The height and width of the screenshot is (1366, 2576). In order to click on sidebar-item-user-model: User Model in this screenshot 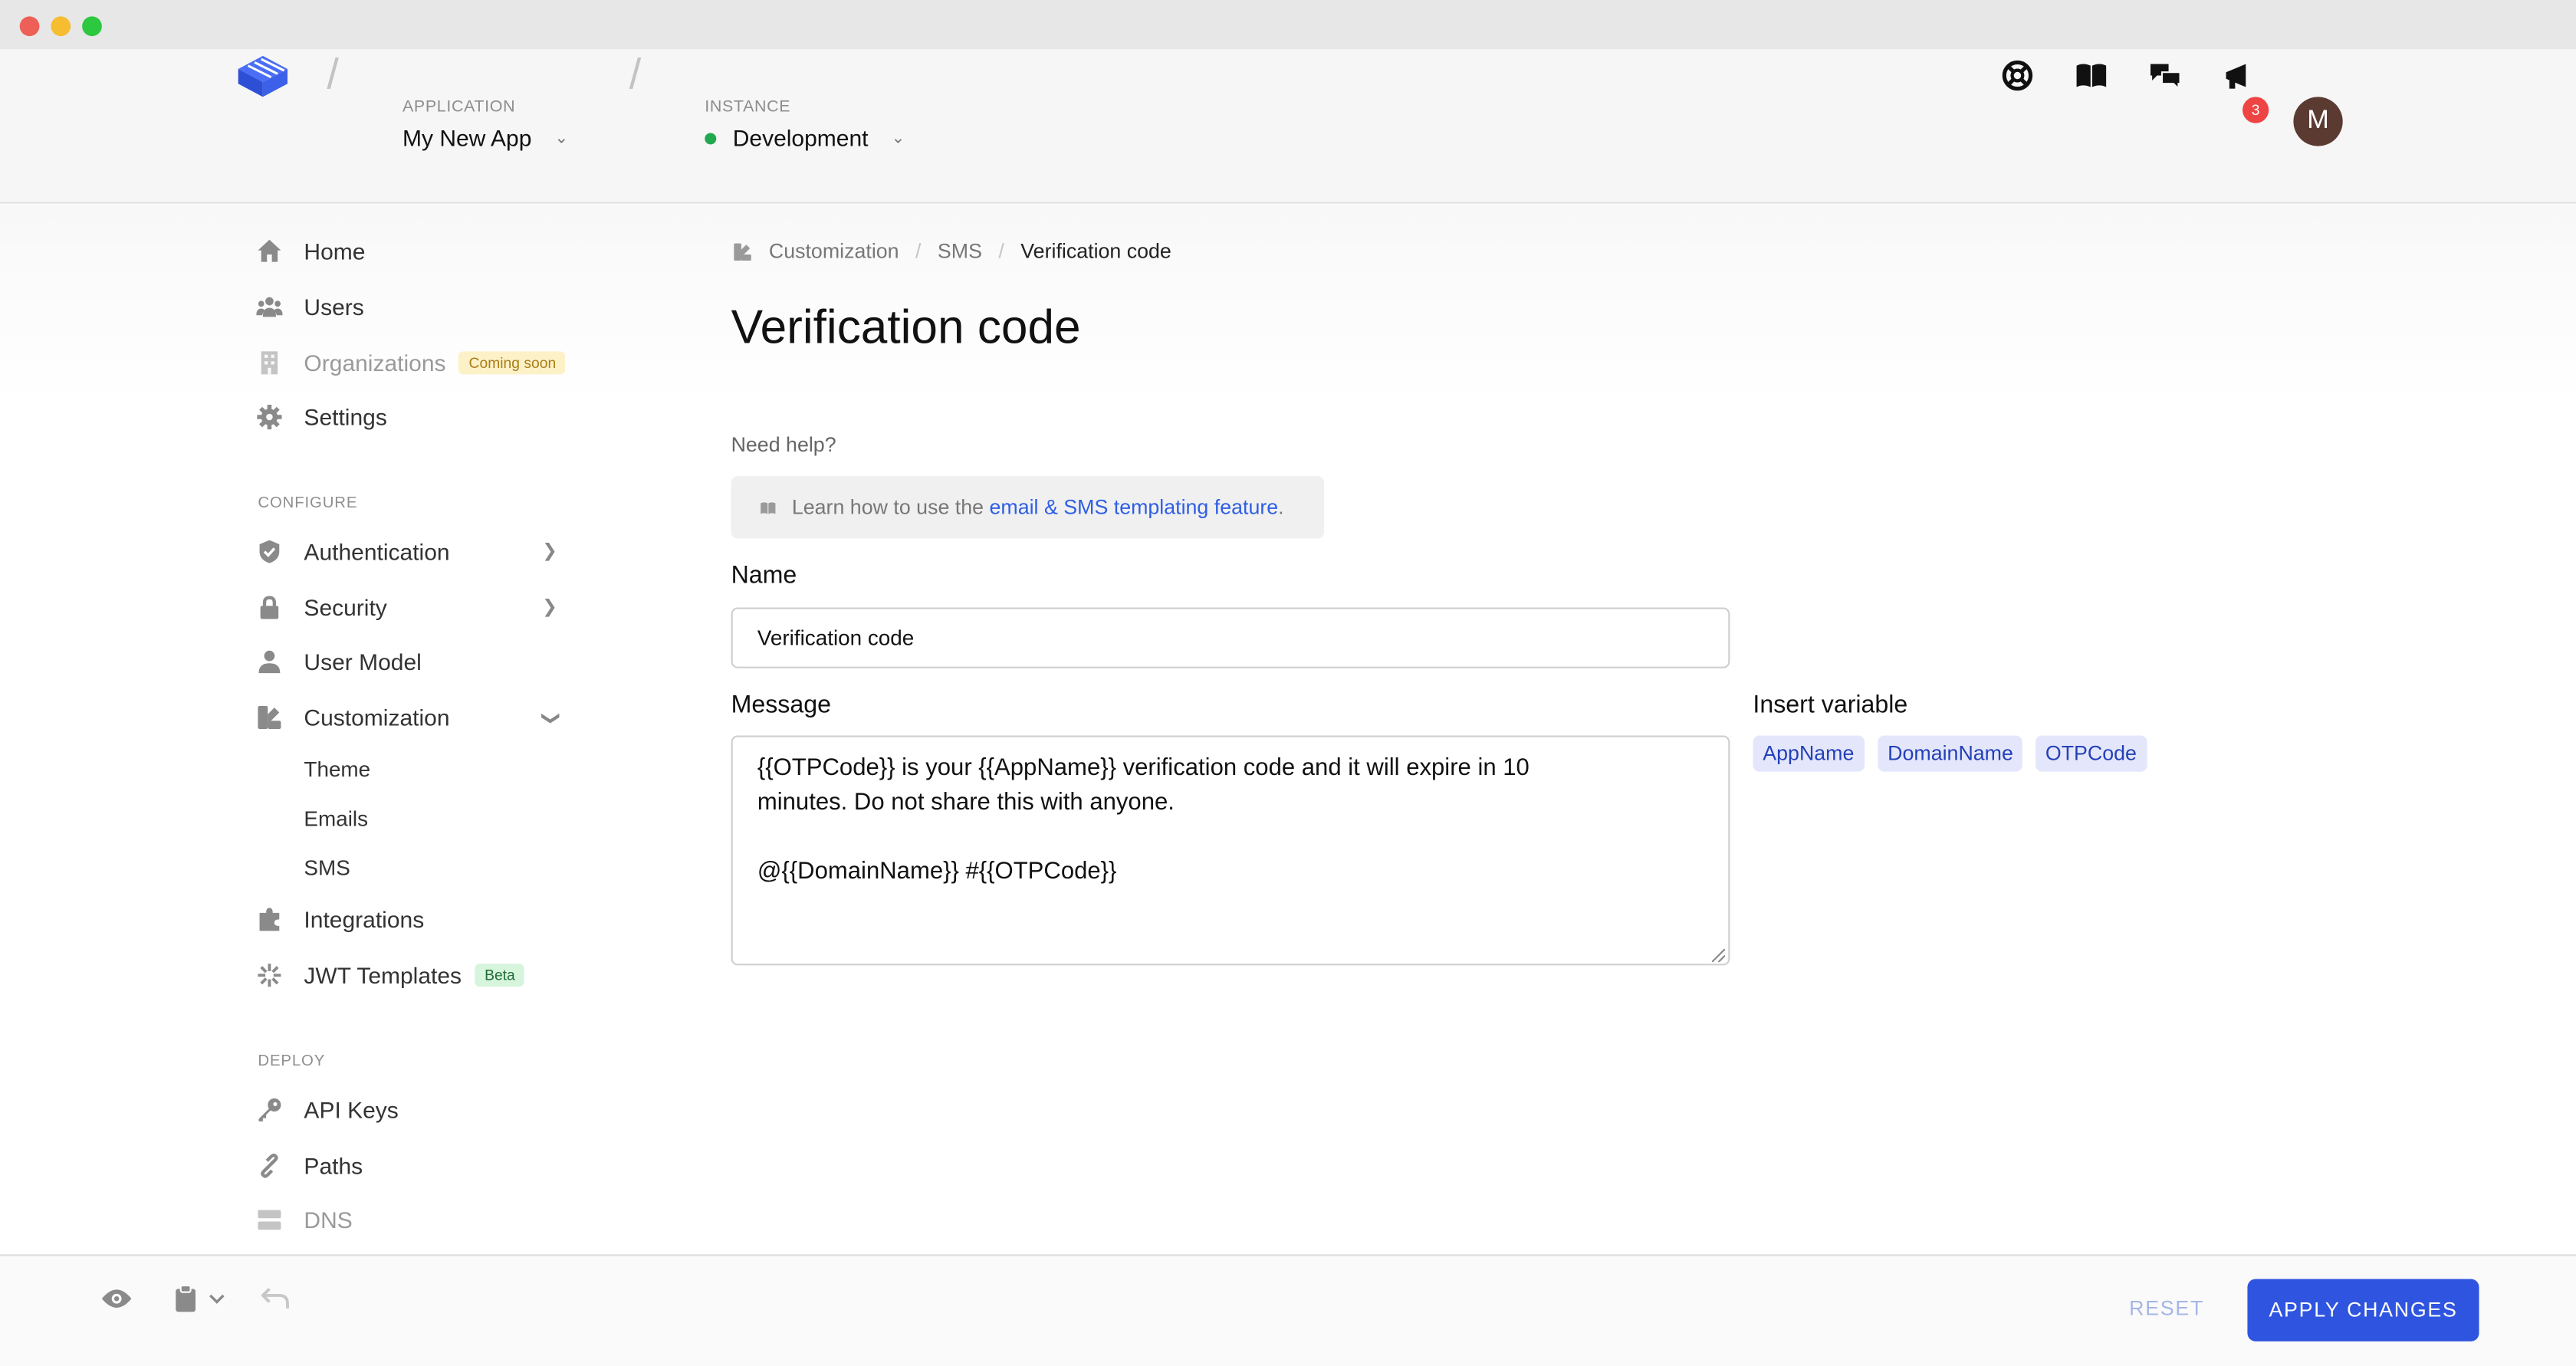, I will do `click(339, 661)`.